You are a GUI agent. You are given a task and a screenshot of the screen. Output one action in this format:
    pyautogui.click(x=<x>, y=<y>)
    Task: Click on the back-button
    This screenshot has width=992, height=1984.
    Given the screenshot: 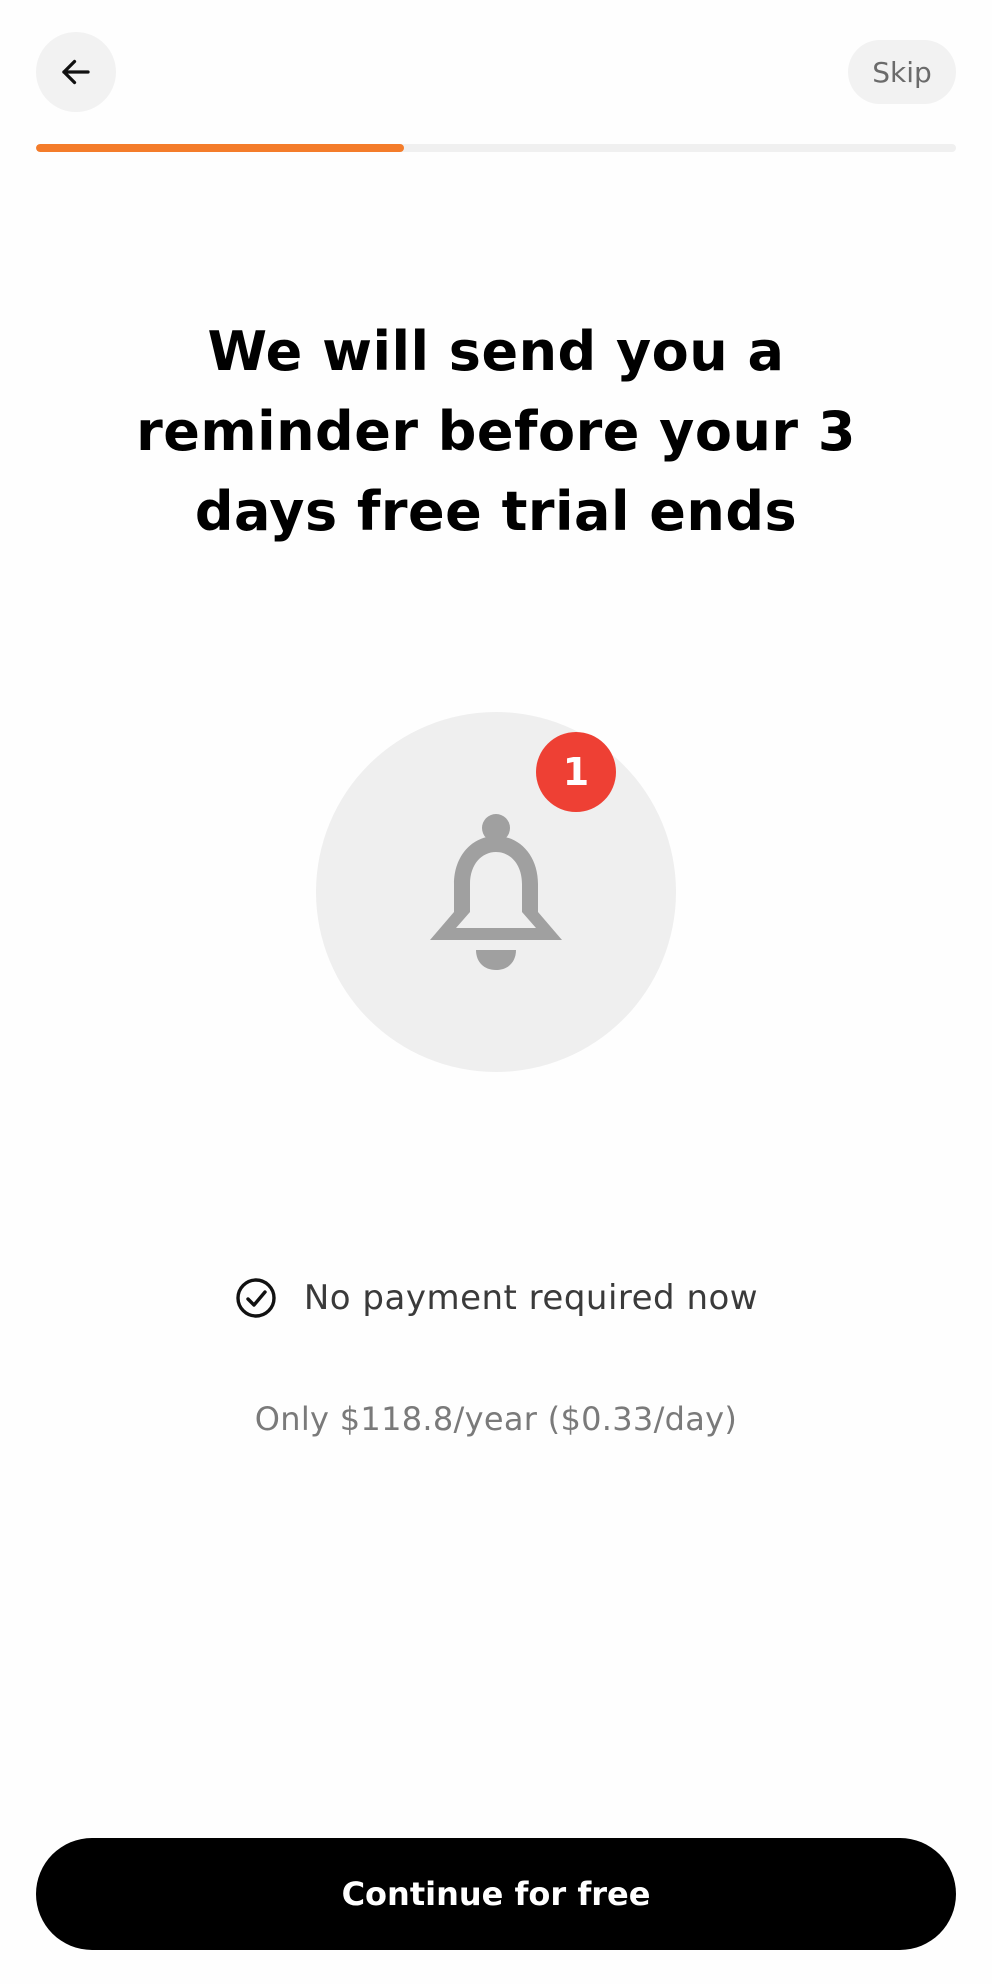 What is the action you would take?
    pyautogui.click(x=76, y=72)
    